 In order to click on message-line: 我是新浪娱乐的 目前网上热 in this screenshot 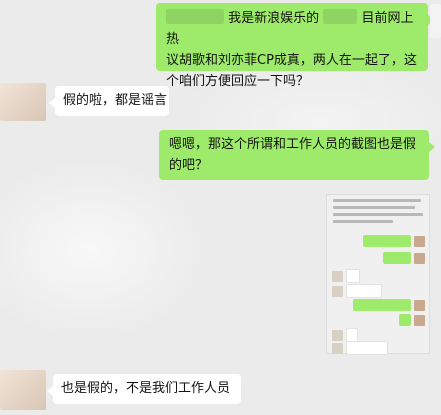, I will do `click(292, 29)`.